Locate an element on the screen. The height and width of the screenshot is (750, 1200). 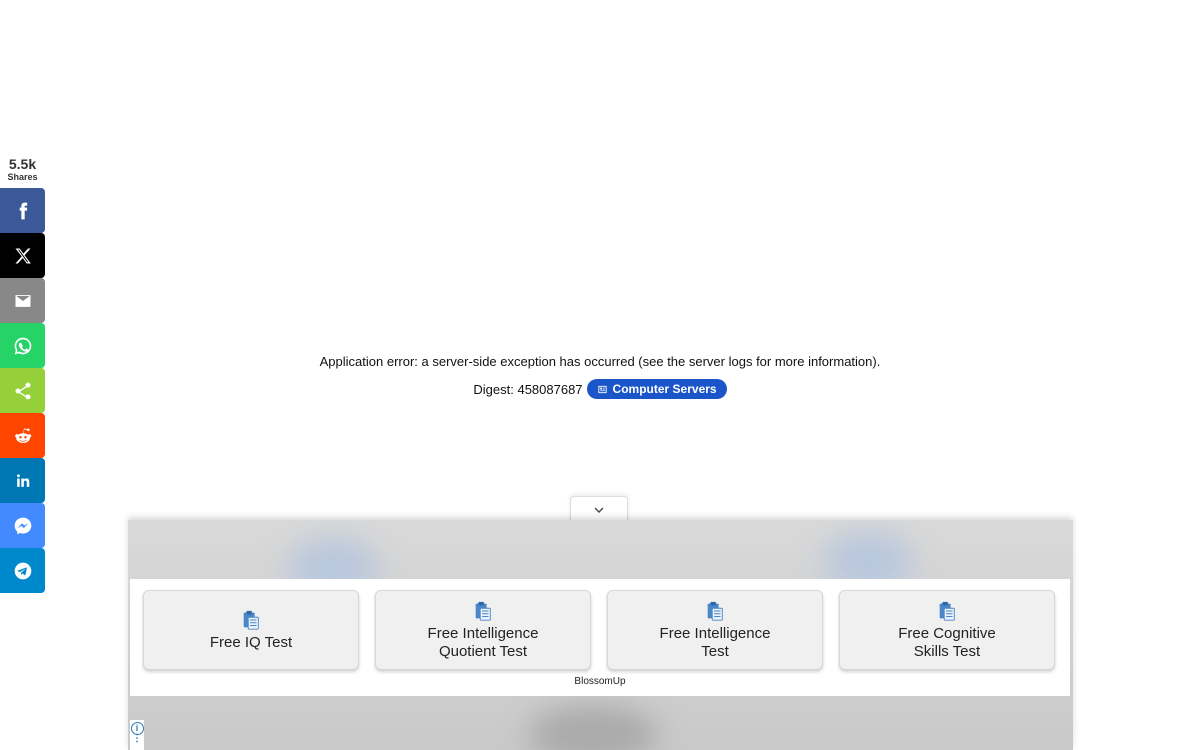
newspaper-icon is located at coordinates (602, 389).